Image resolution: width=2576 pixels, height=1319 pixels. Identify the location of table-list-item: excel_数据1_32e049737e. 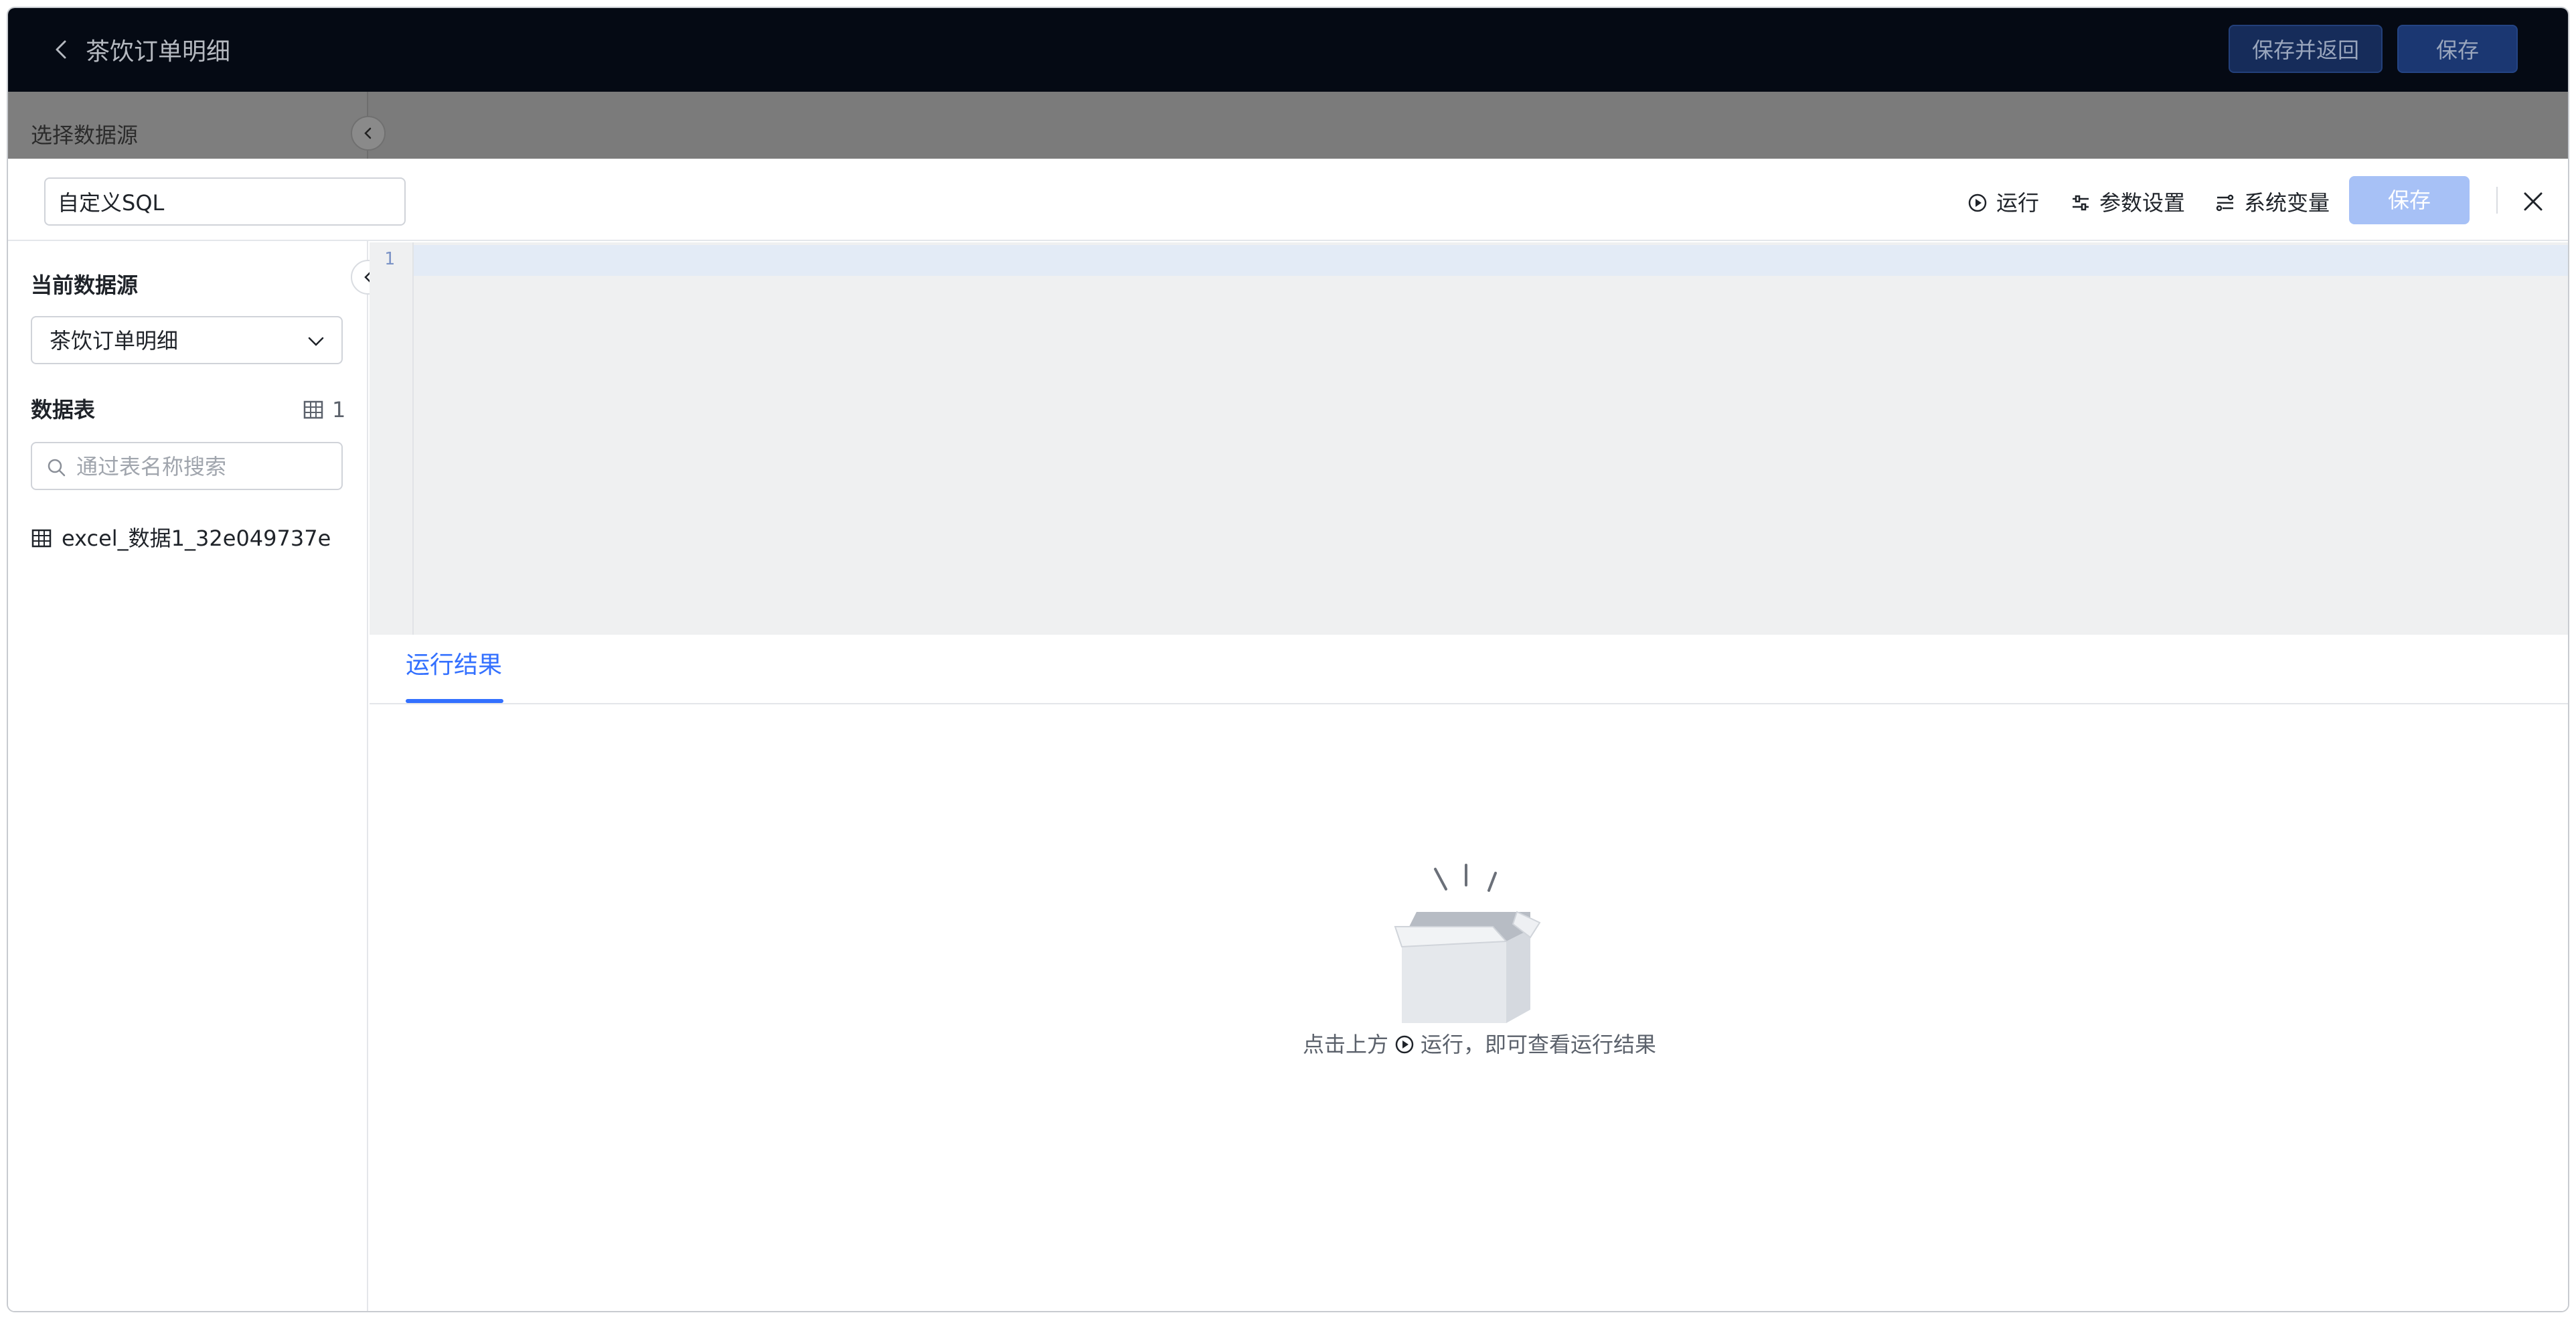
(181, 538).